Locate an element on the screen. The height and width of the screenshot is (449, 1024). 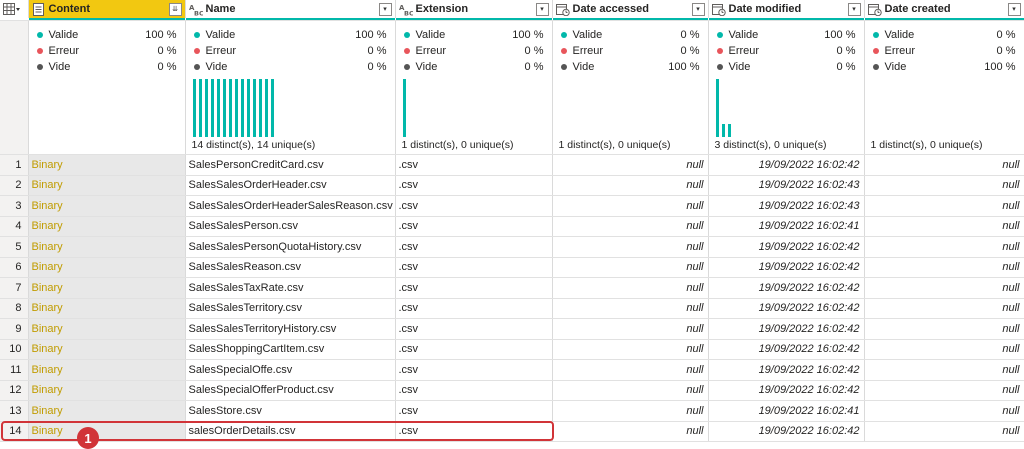
name-cell: SalesSalesOrderHeaderSalesReason.csv is located at coordinates (290, 206).